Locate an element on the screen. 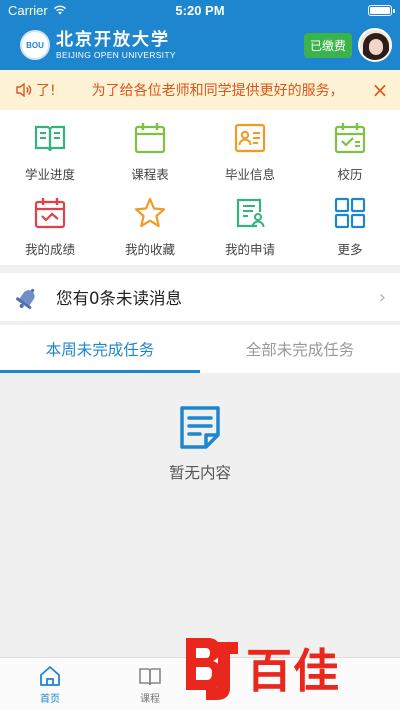  empty-state-text: 暂无内容 is located at coordinates (199, 473).